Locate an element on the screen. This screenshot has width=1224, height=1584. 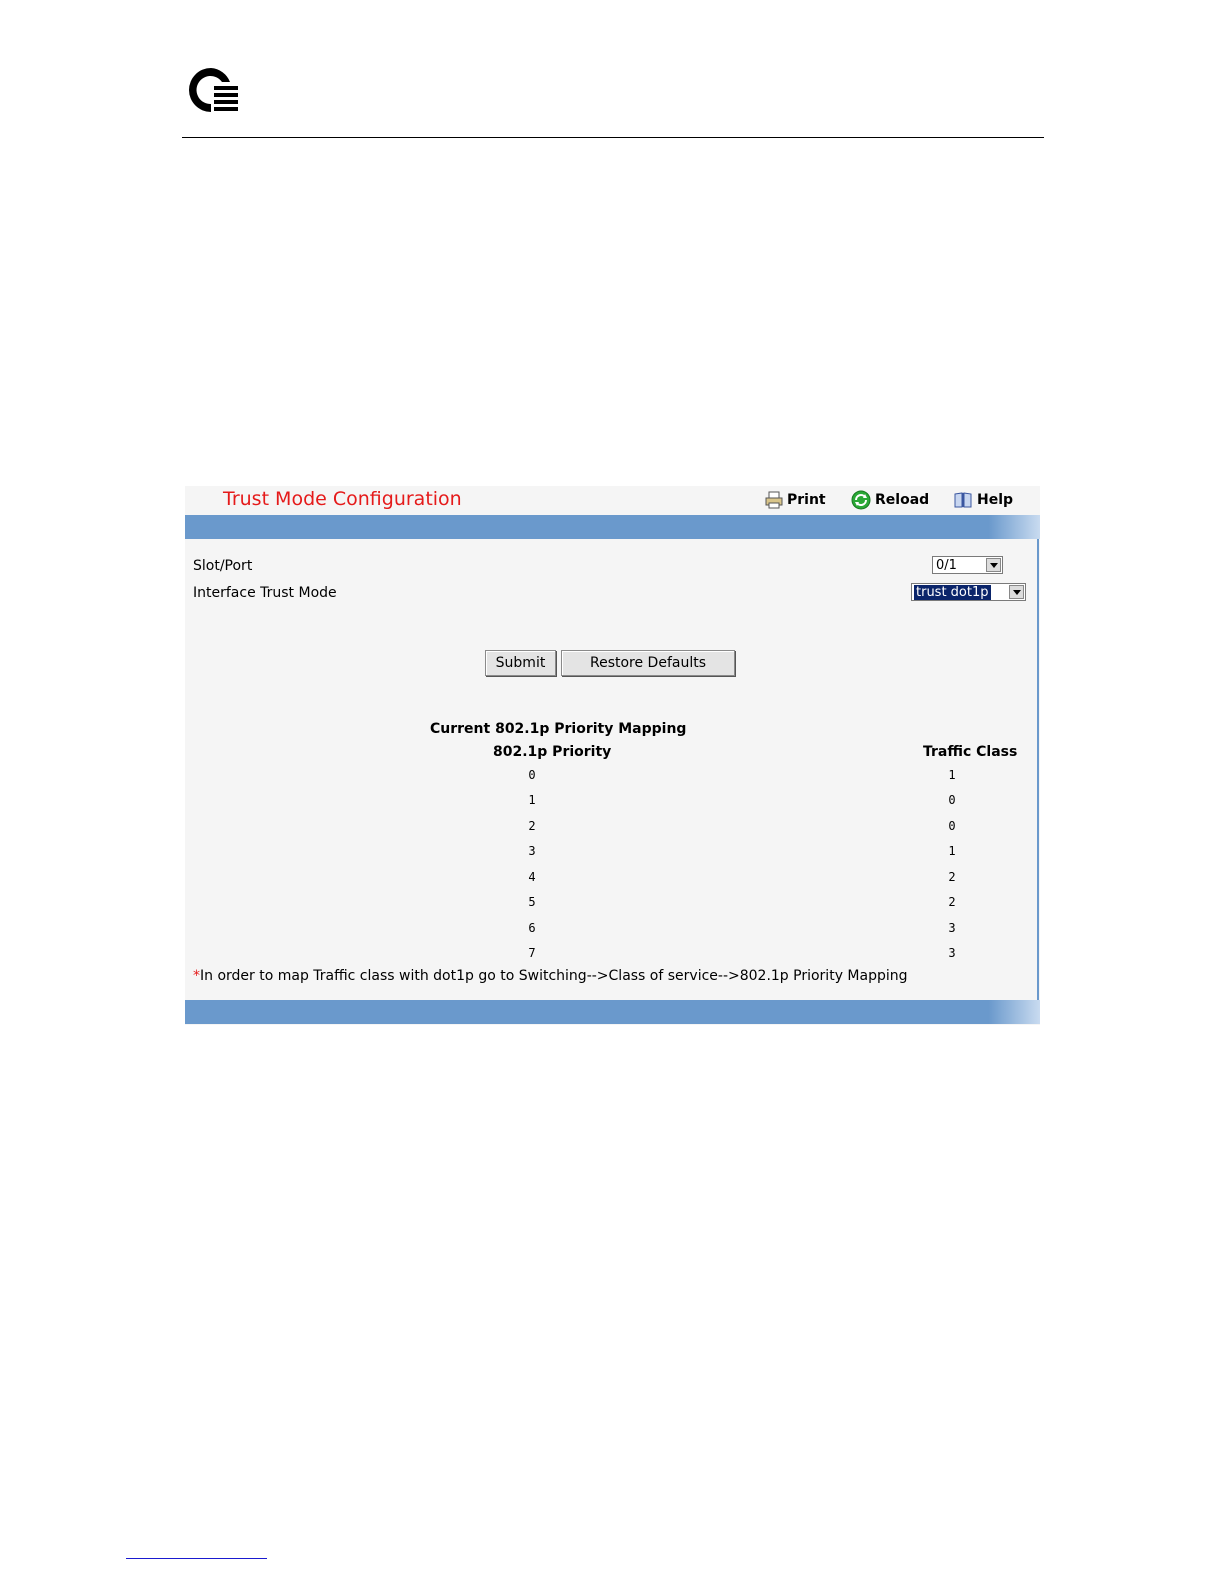
priority-cell: 6 is located at coordinates (532, 928).